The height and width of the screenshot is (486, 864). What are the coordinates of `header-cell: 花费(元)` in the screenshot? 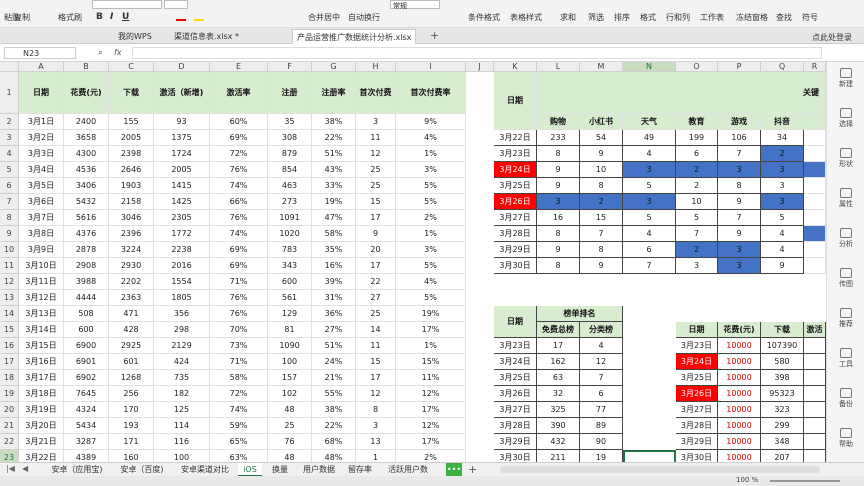 It's located at (739, 330).